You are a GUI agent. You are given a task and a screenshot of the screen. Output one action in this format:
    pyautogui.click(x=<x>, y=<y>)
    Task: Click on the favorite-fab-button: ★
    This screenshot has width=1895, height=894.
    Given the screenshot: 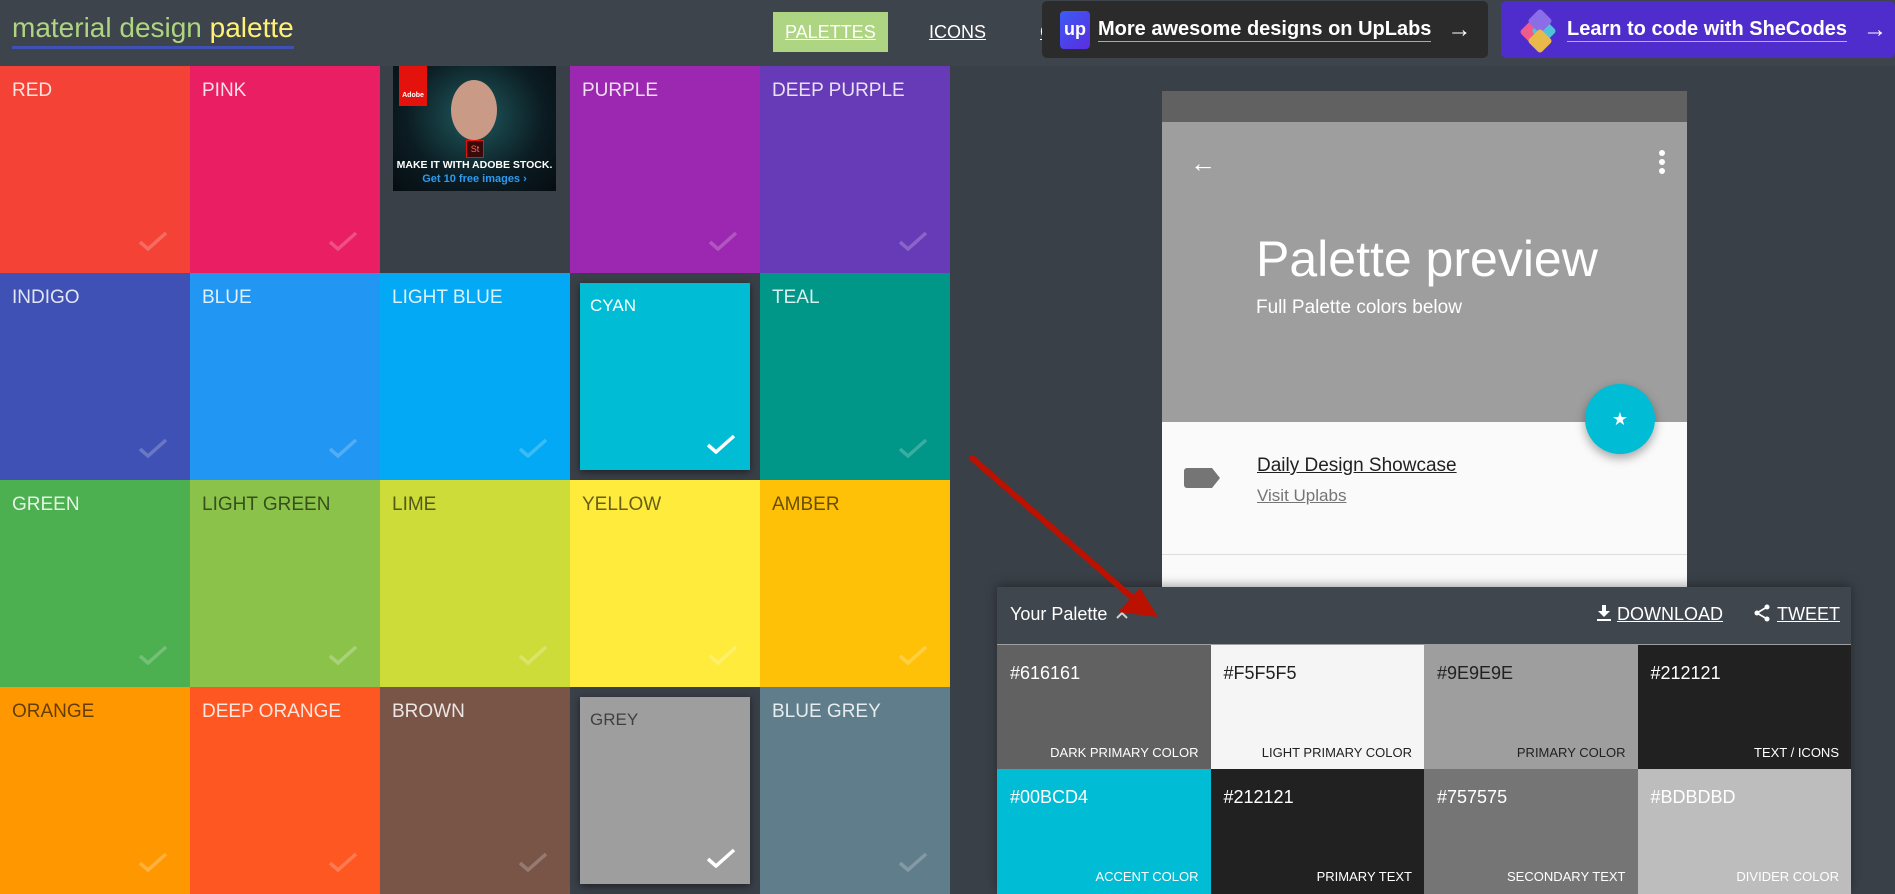 What is the action you would take?
    pyautogui.click(x=1620, y=419)
    